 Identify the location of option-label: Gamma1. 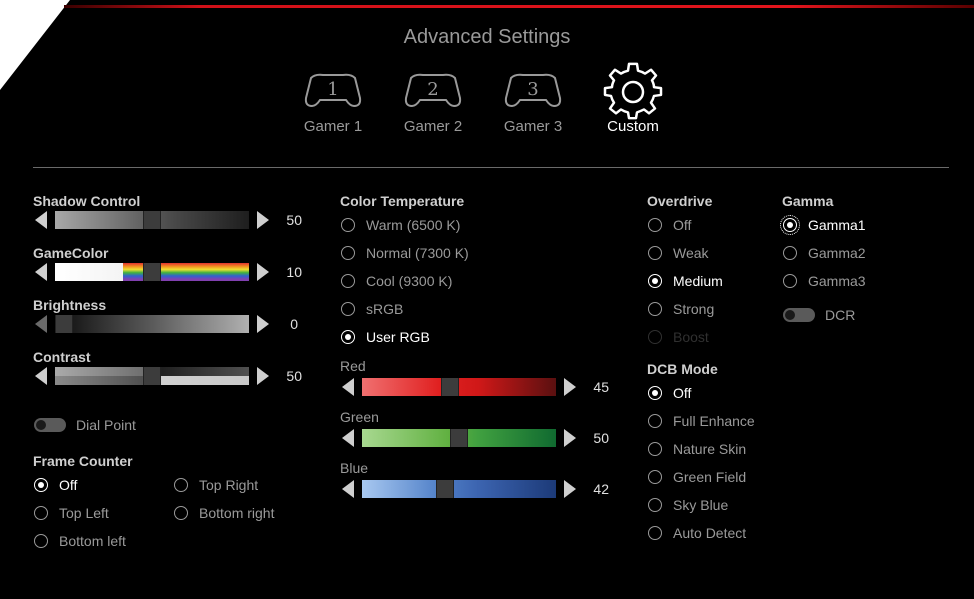
(837, 225).